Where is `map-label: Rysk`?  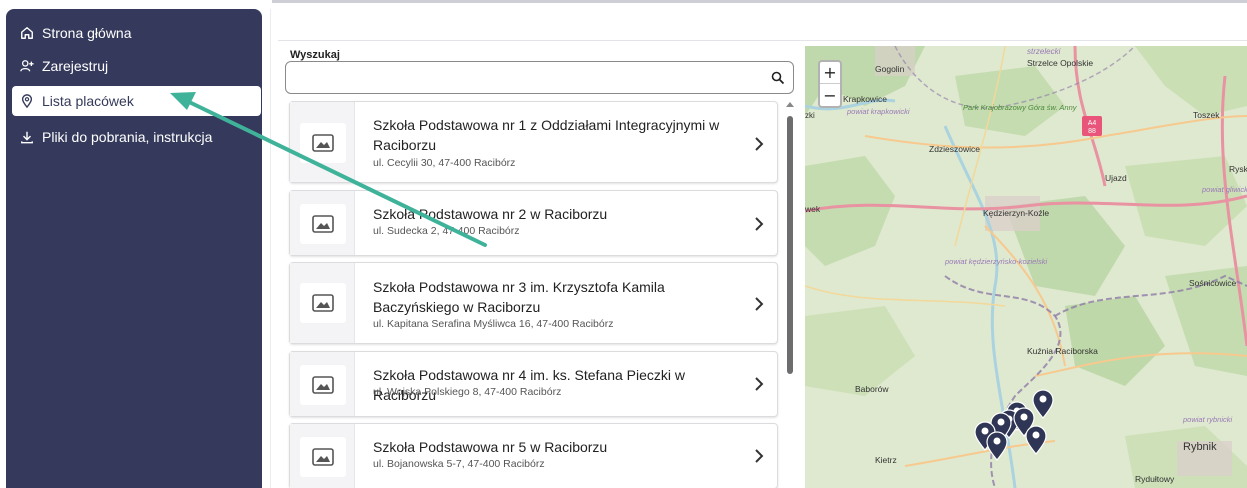 map-label: Rysk is located at coordinates (1238, 169).